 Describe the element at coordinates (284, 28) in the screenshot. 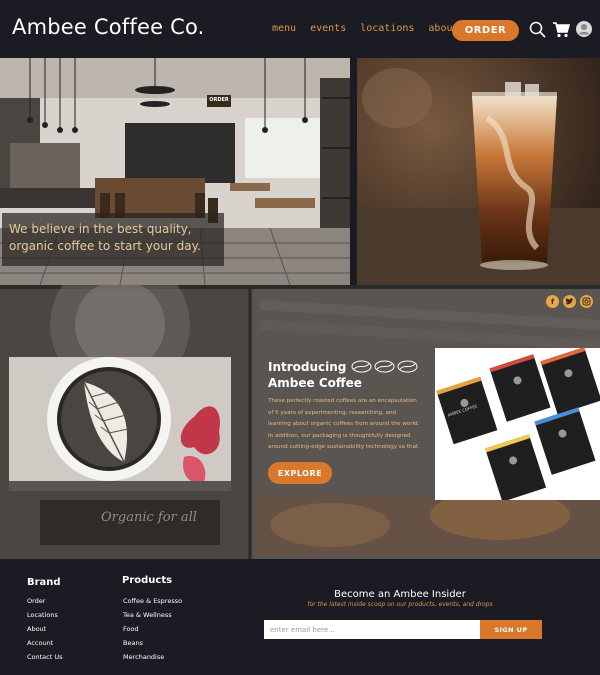

I see `nav-menu: menu` at that location.